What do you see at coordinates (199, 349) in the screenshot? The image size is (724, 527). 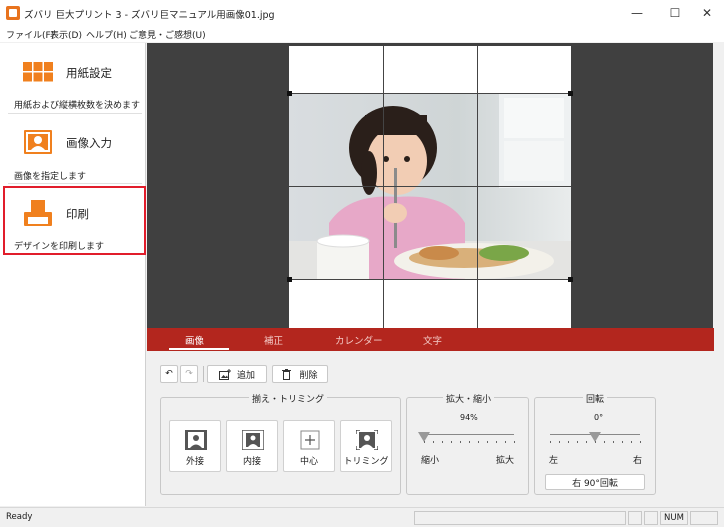 I see `active-tab-indicator` at bounding box center [199, 349].